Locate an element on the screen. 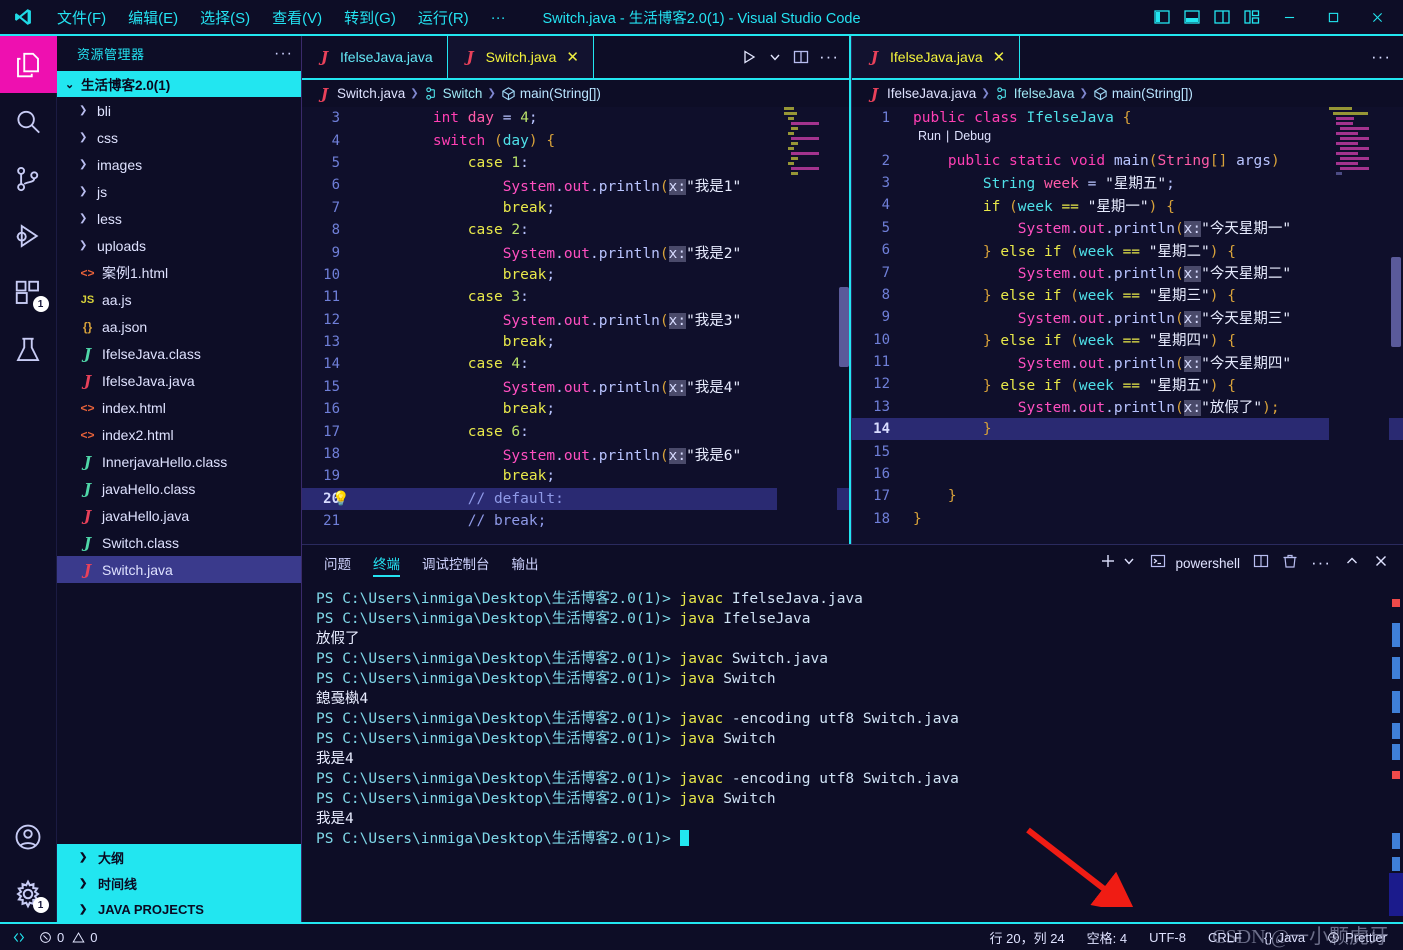 This screenshot has height=950, width=1403. menu-item-3: 查看(V) is located at coordinates (297, 17).